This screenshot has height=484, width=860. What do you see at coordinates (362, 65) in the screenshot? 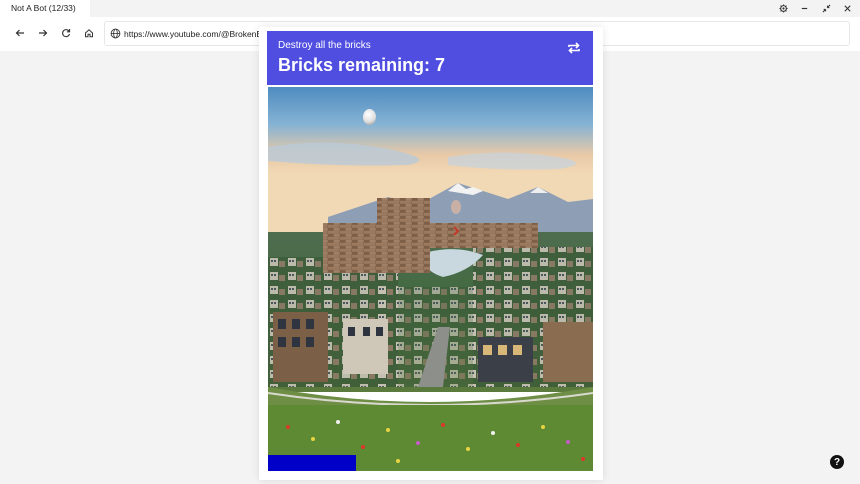
I see `bricks-remaining-counter: Bricks remaining: 7` at bounding box center [362, 65].